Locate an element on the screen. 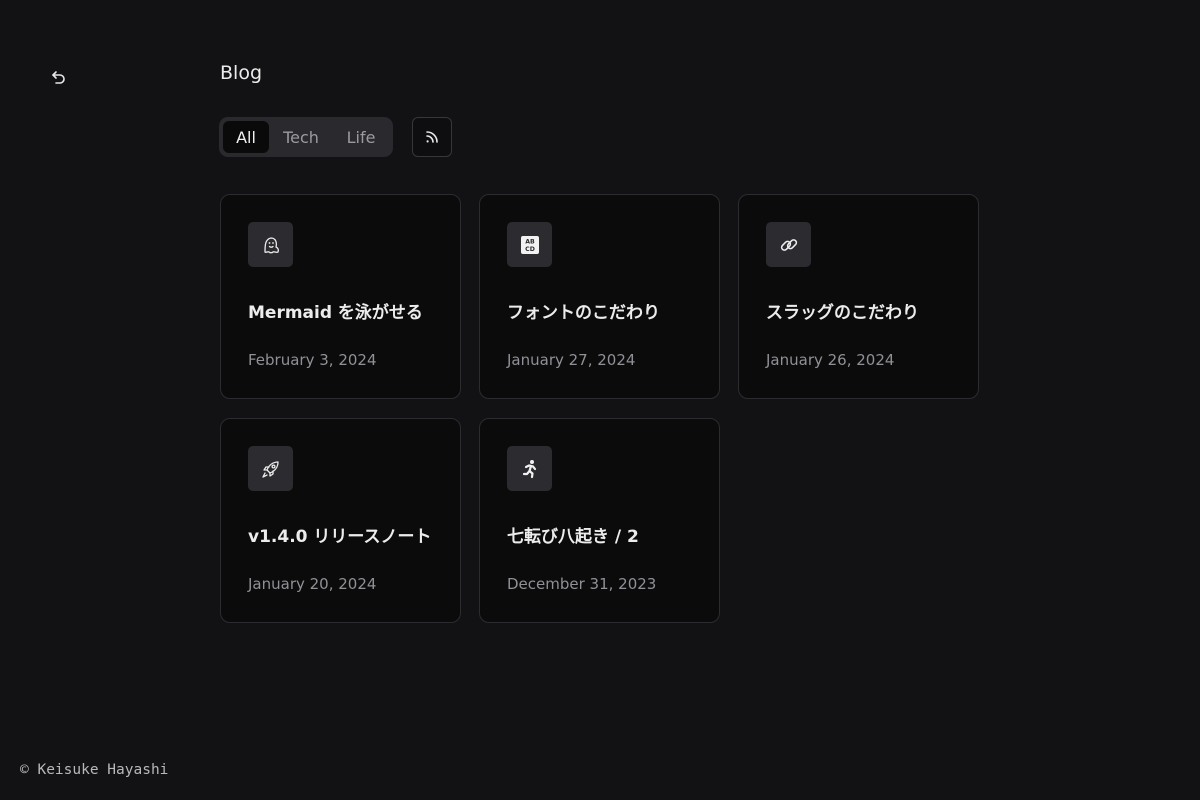 The height and width of the screenshot is (800, 1200). rss-icon is located at coordinates (432, 137).